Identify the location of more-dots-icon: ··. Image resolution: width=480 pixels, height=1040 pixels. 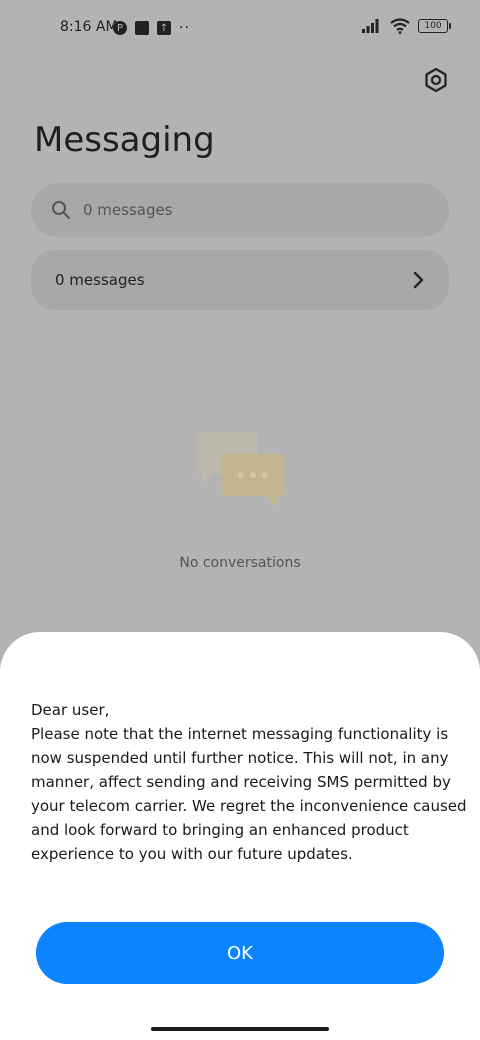
(184, 28).